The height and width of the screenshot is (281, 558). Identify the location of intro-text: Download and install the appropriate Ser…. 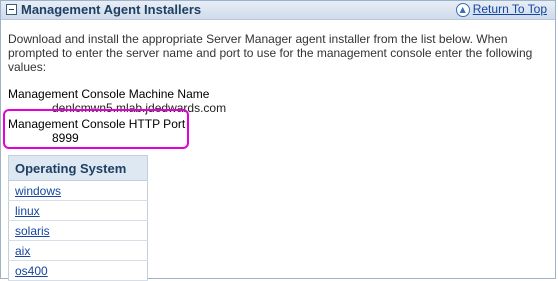
(270, 53).